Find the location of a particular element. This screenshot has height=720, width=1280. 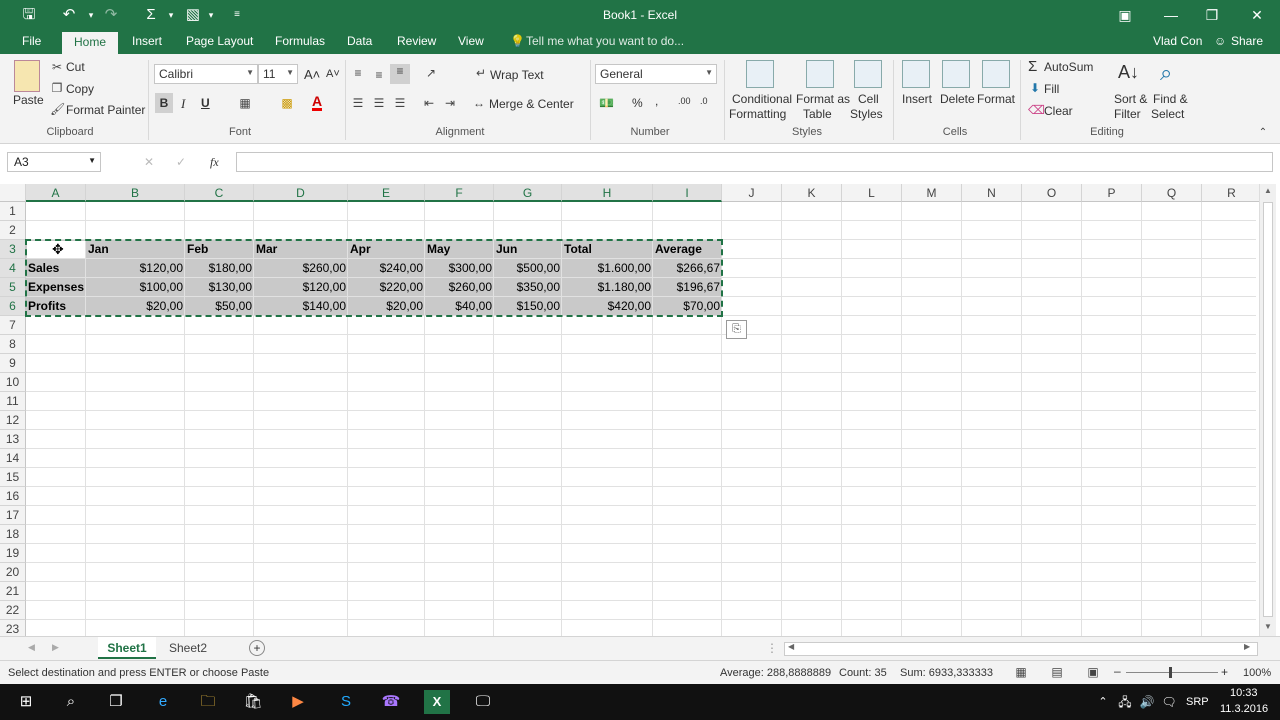

minimize-icon: — is located at coordinates (1171, 15).